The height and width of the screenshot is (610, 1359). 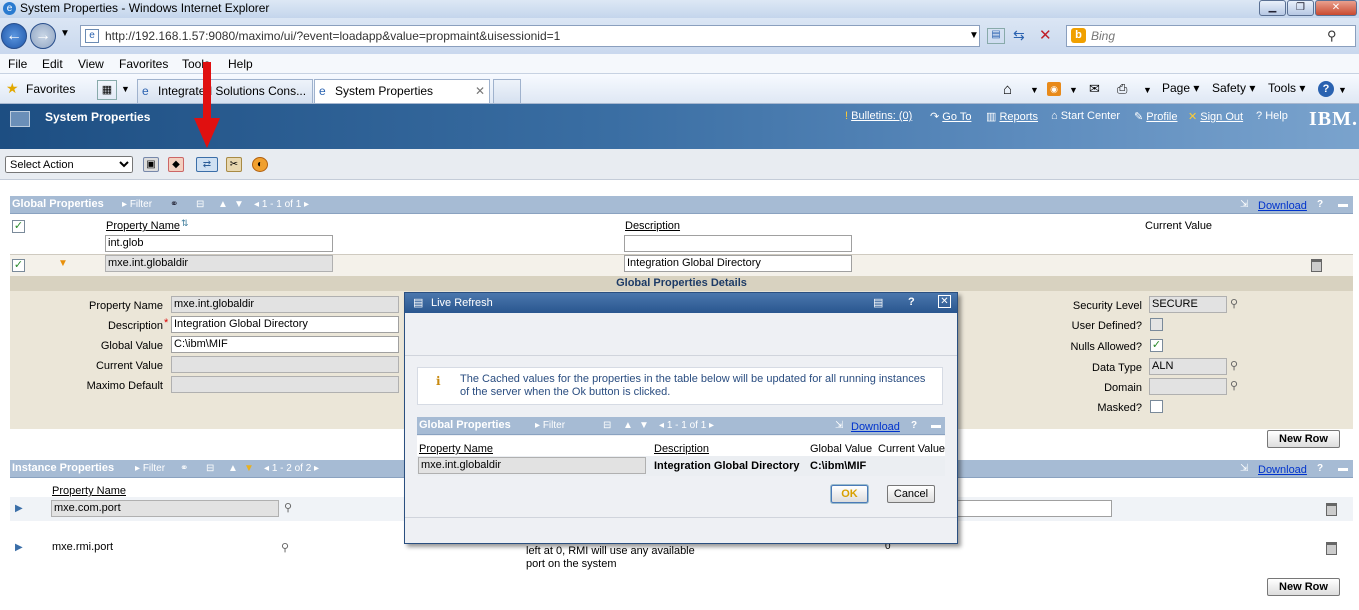 I want to click on maximize-button: ❐, so click(x=1300, y=8).